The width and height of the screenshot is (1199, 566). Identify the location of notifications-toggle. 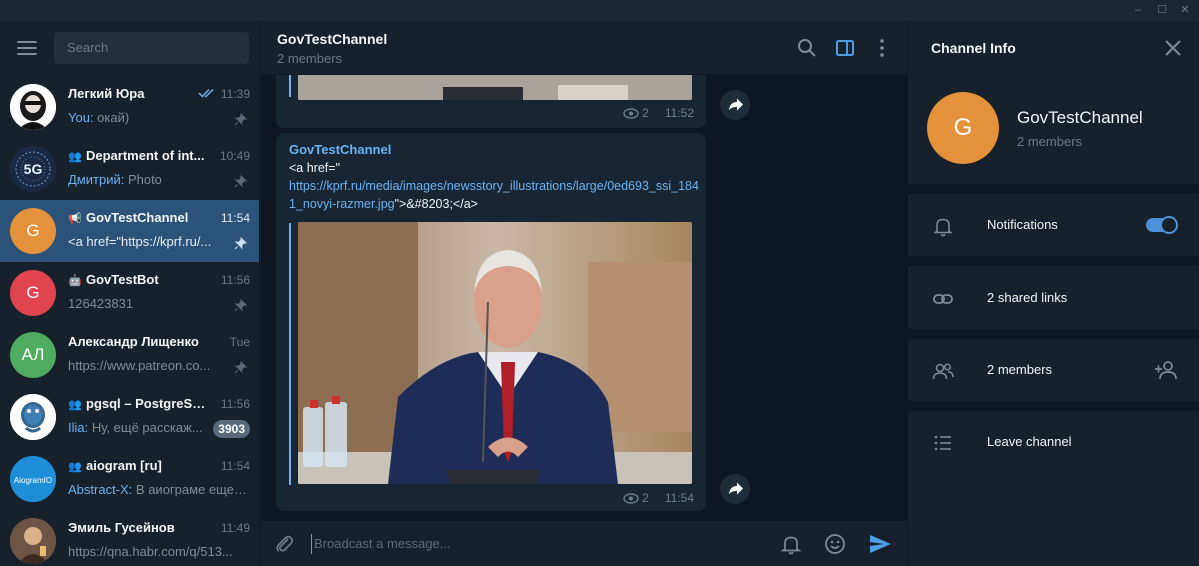
(1162, 225).